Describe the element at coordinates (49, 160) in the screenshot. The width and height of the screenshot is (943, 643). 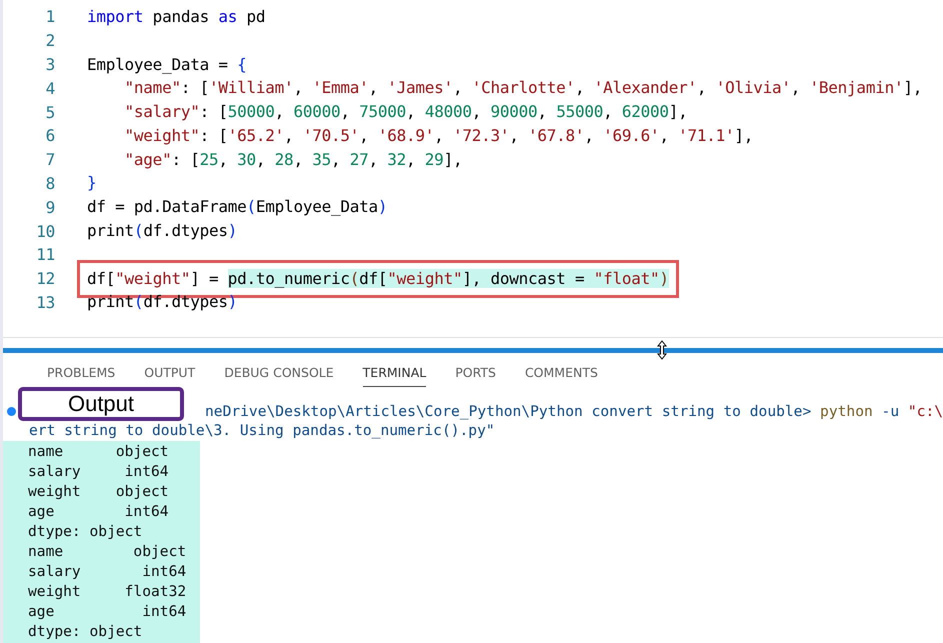
I see `line-number: 7` at that location.